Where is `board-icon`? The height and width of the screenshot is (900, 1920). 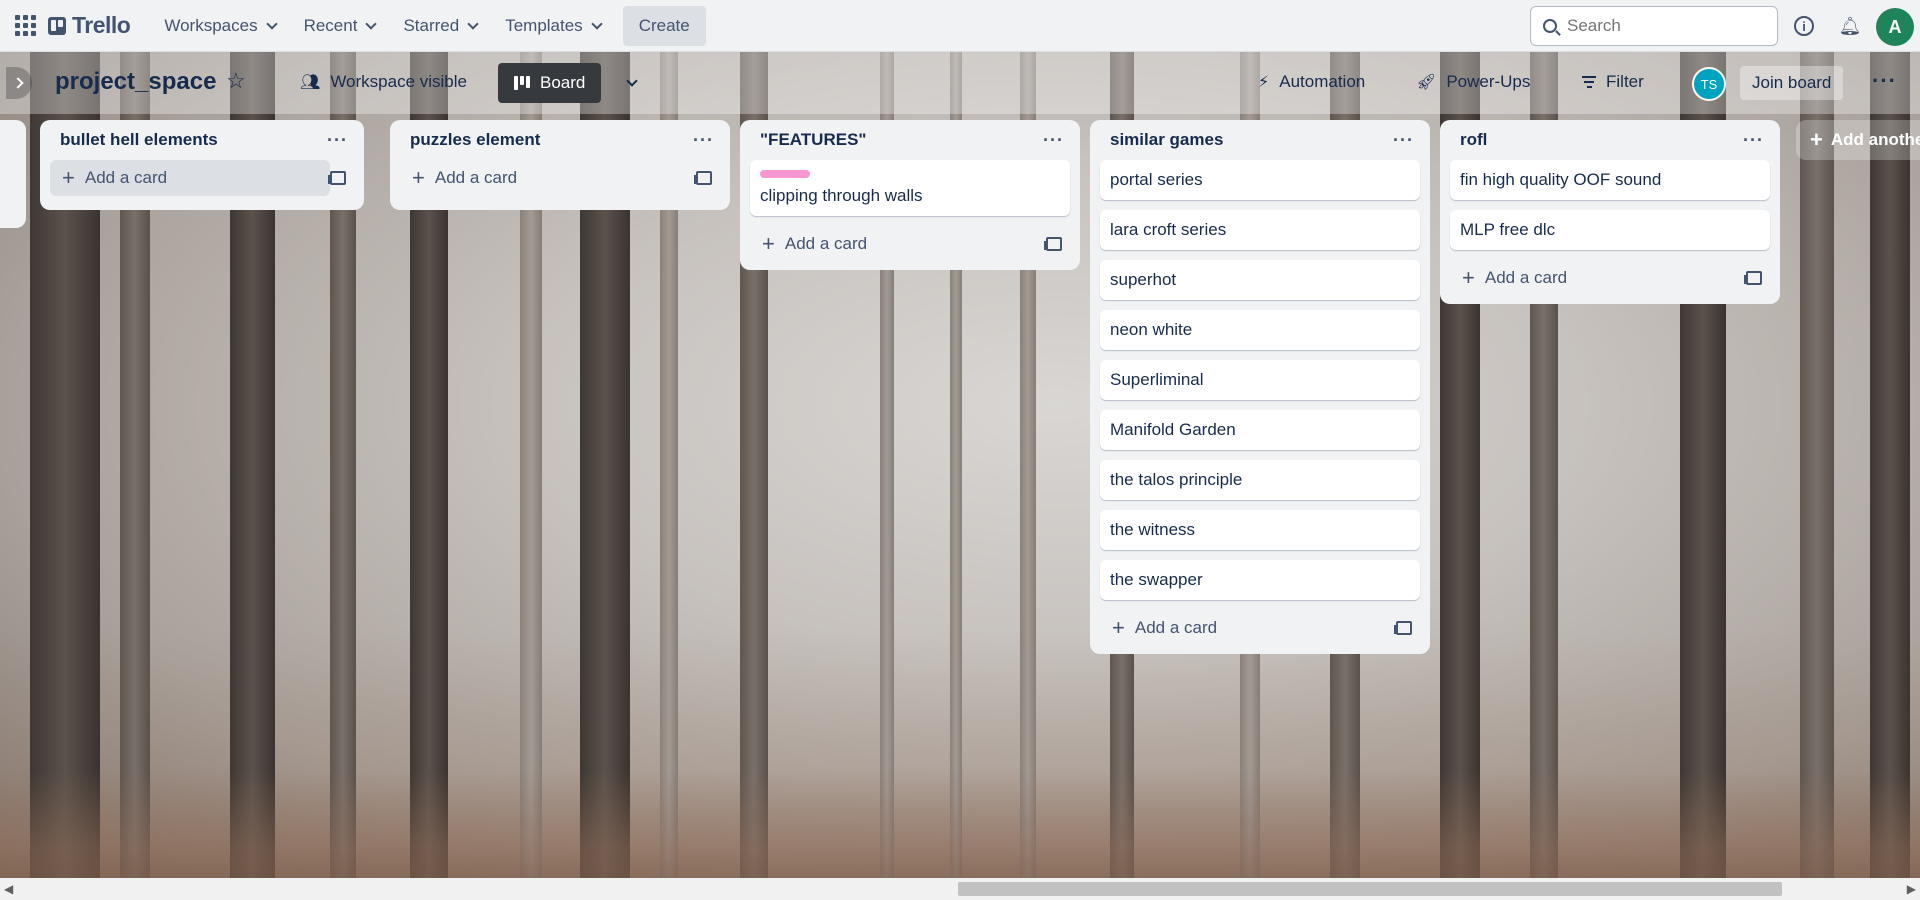
board-icon is located at coordinates (522, 83).